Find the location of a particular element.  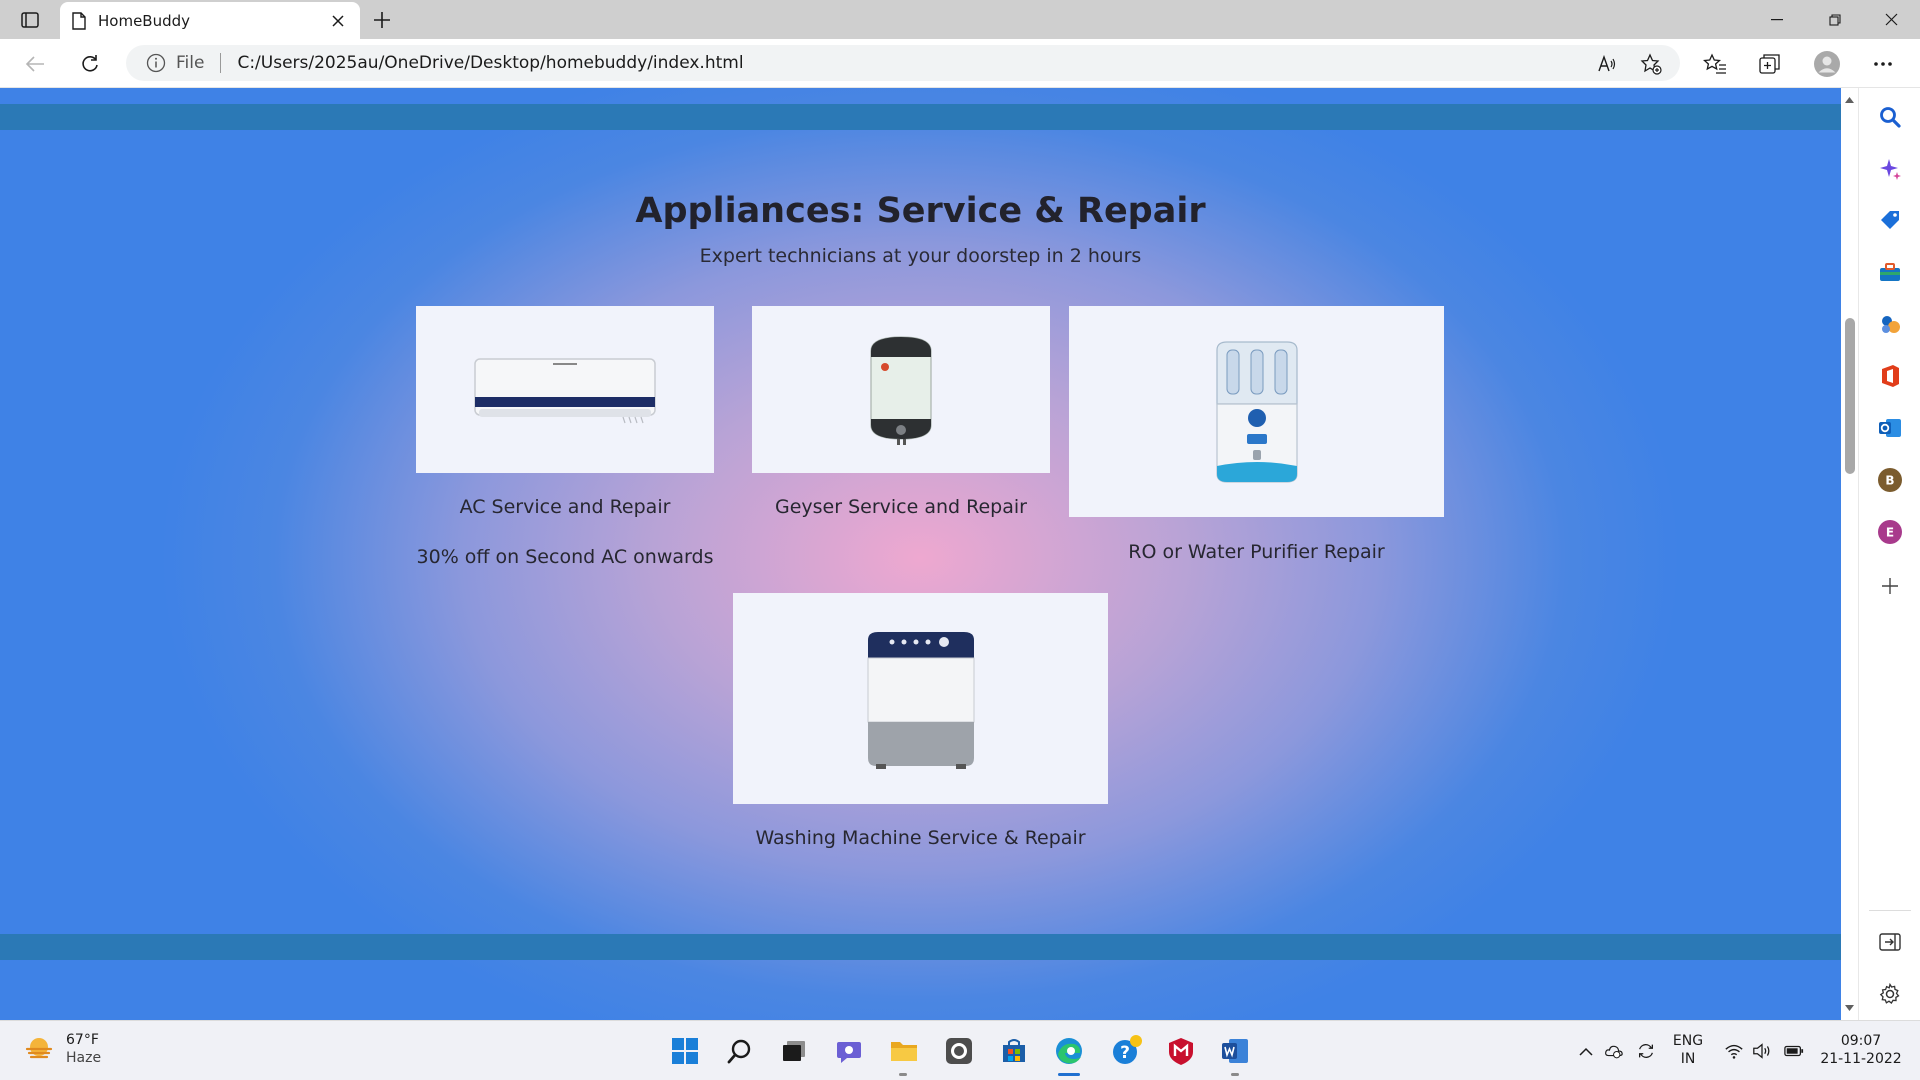

sidebar-search-button is located at coordinates (1890, 117).